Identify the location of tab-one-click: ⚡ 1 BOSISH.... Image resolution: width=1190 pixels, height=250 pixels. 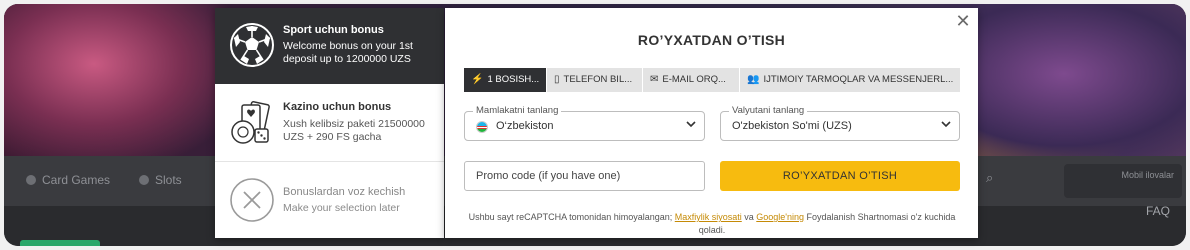
(505, 80).